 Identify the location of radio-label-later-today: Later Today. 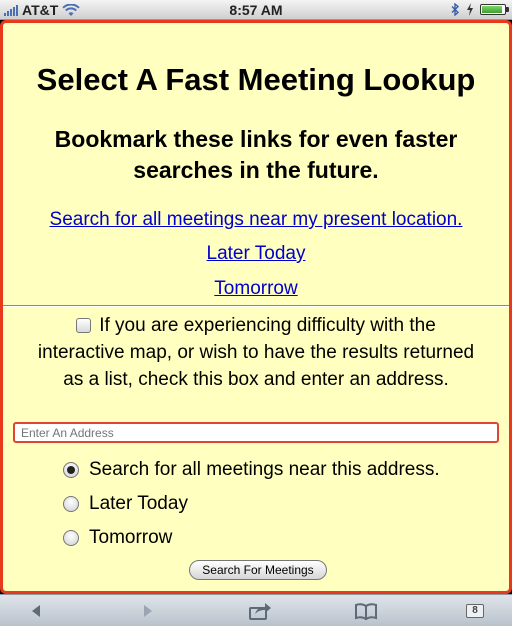
(138, 503).